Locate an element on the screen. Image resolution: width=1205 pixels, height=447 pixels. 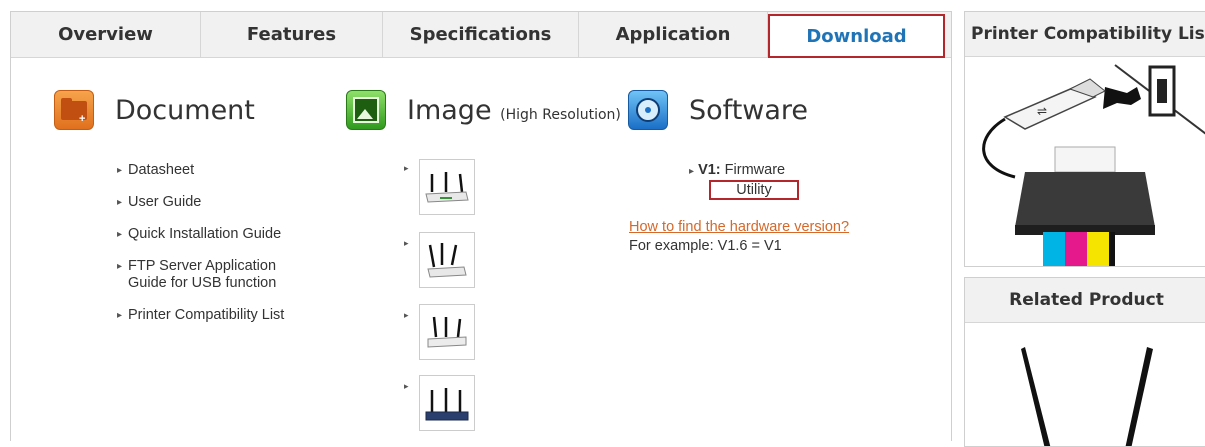
list-item: Printer Compatibility List is located at coordinates (217, 315).